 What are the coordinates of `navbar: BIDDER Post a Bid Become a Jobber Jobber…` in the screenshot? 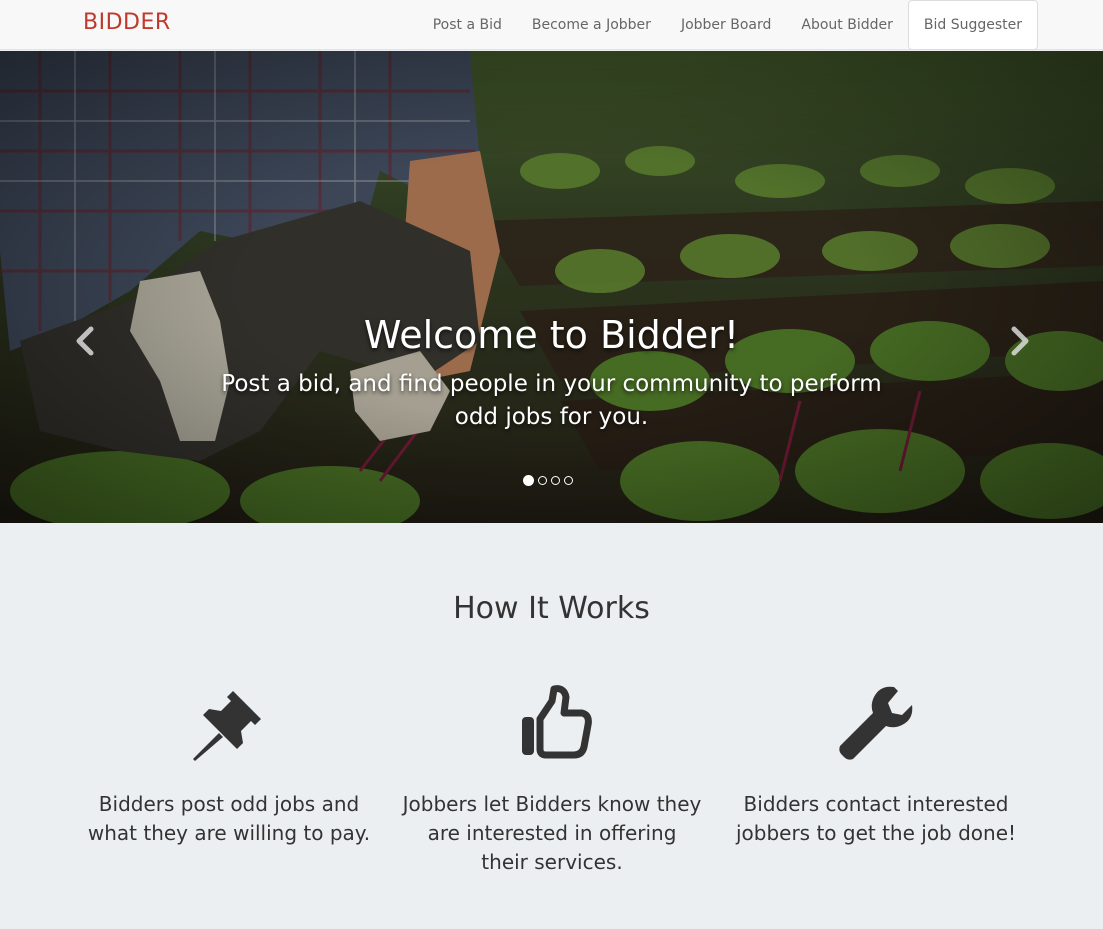 It's located at (551, 25).